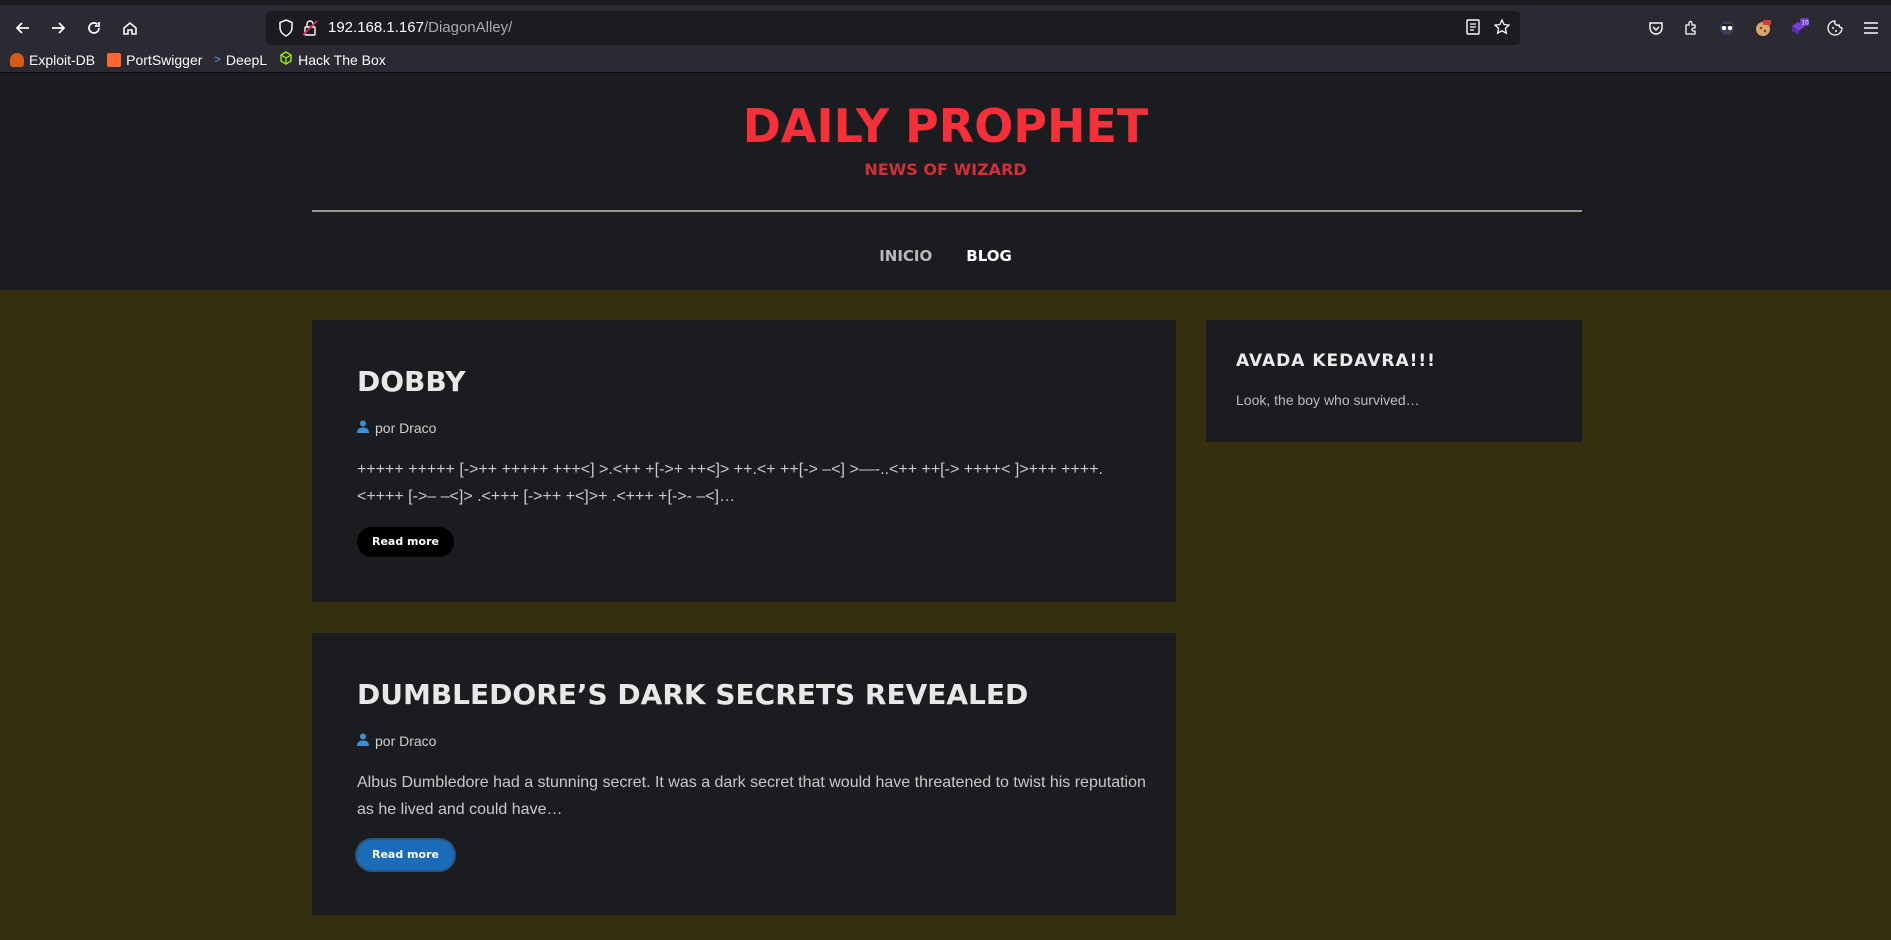 This screenshot has width=1891, height=940. What do you see at coordinates (94, 28) in the screenshot?
I see `reload-icon` at bounding box center [94, 28].